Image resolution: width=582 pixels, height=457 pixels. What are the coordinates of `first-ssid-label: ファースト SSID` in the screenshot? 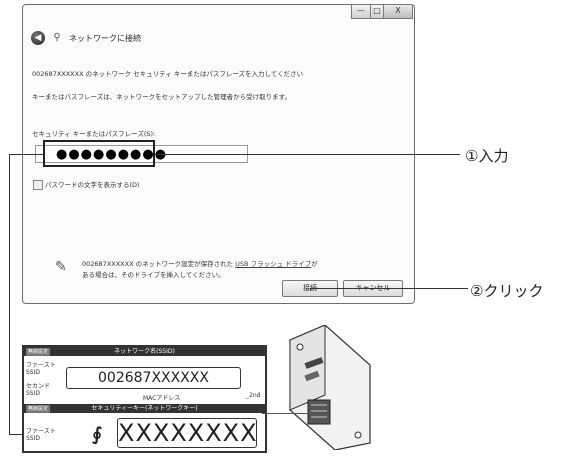 It's located at (41, 369).